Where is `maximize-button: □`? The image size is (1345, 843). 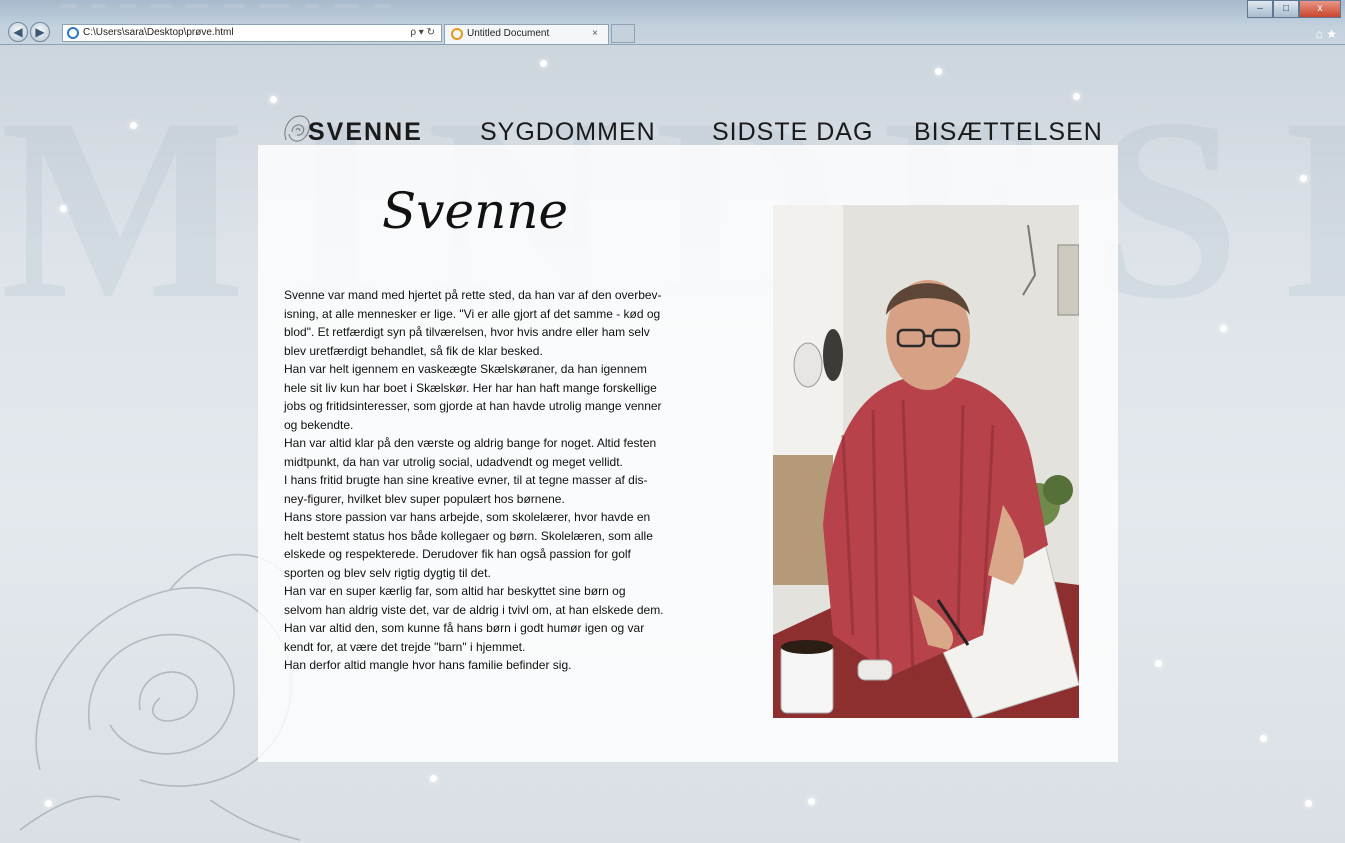
maximize-button: □ is located at coordinates (1286, 9).